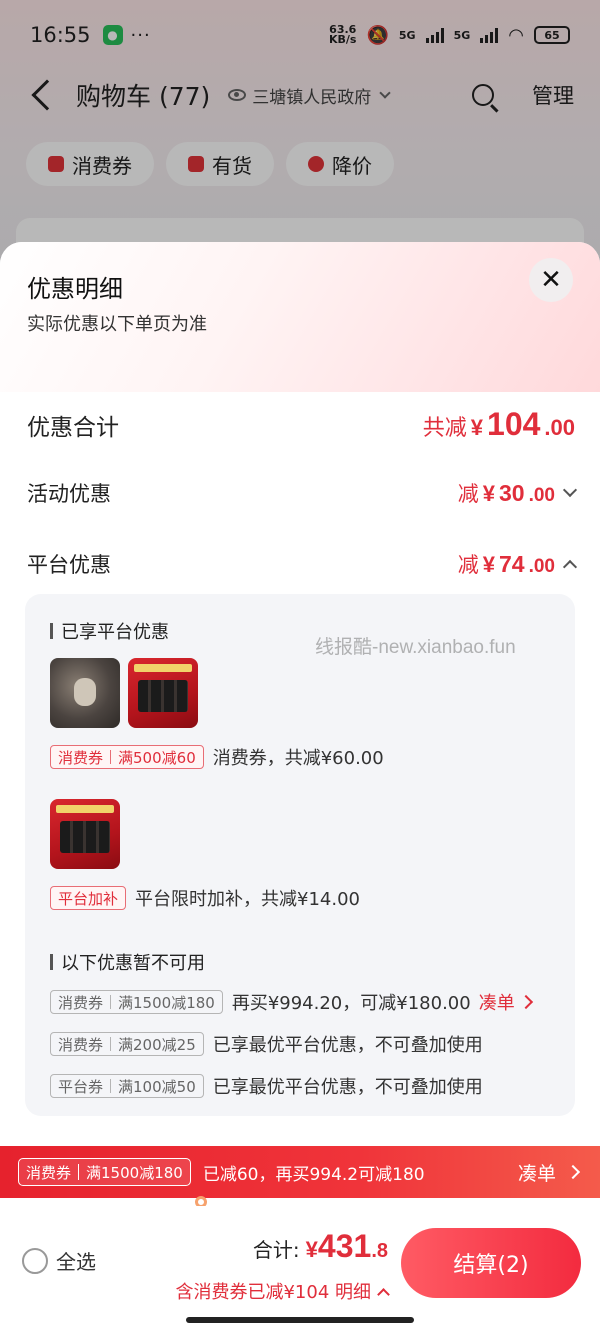  I want to click on close-icon: ✕, so click(551, 280).